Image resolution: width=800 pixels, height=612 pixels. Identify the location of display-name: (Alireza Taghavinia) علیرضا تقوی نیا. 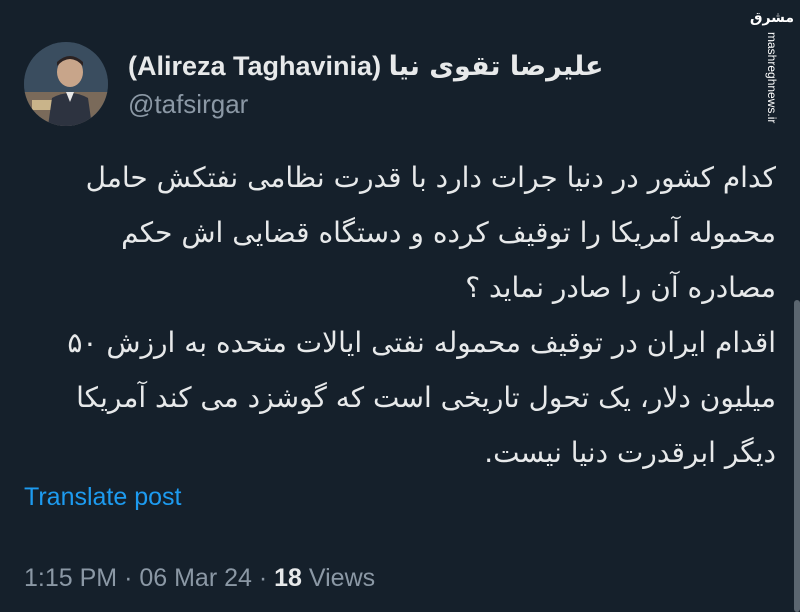
(365, 66).